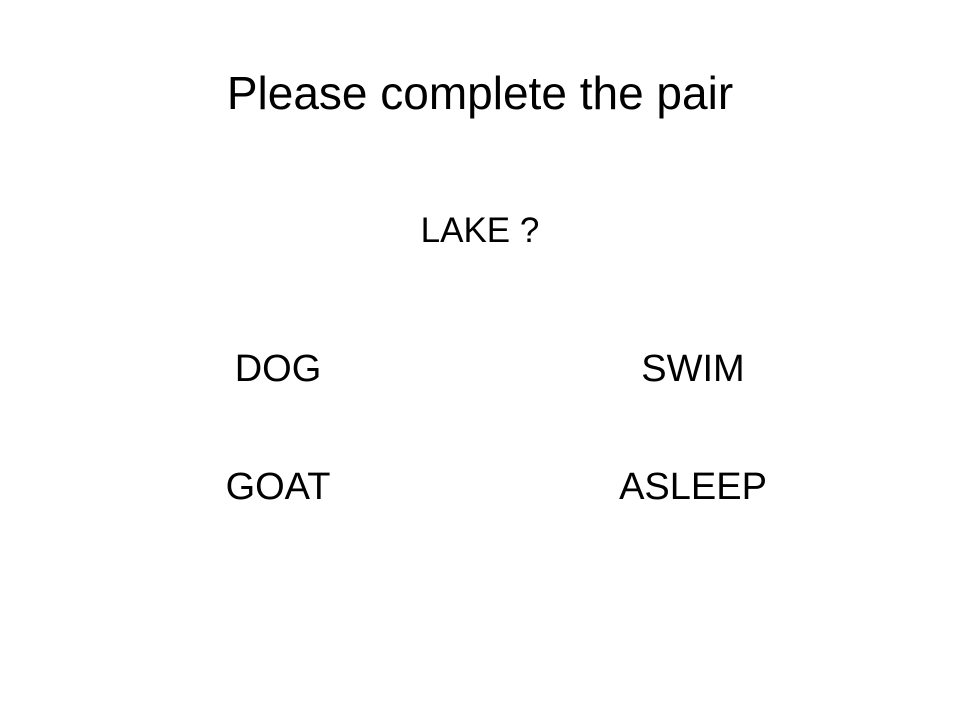 The image size is (960, 720). What do you see at coordinates (278, 487) in the screenshot?
I see `option-goat: GOAT` at bounding box center [278, 487].